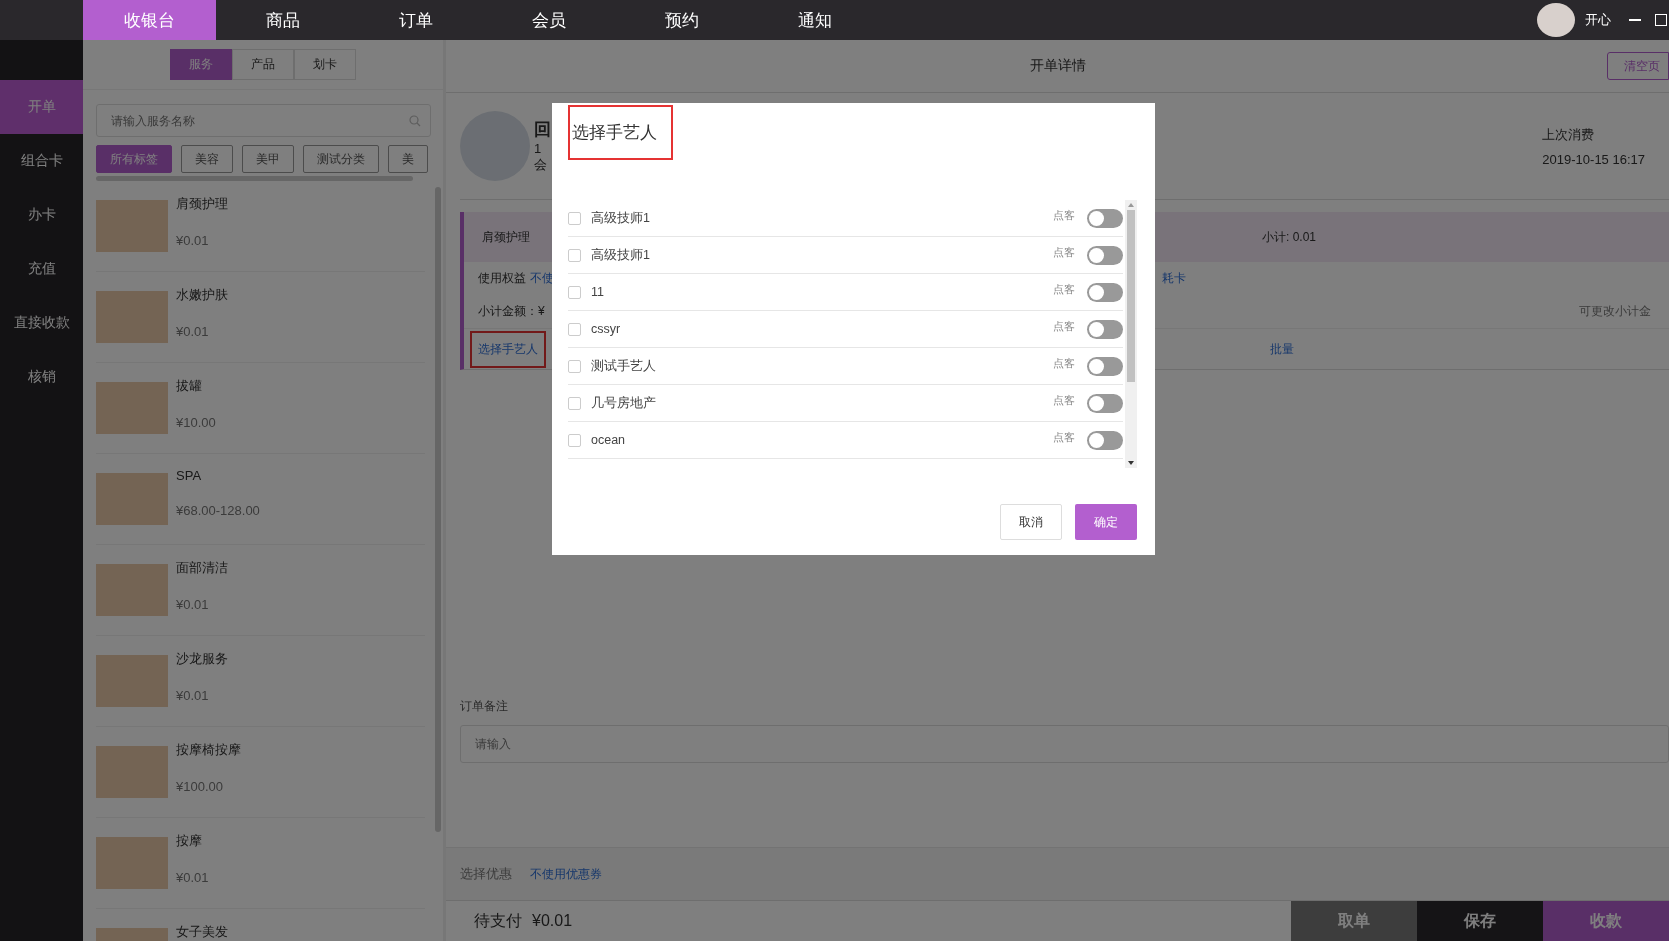  What do you see at coordinates (1615, 311) in the screenshot?
I see `amount-hint: 可更改小计金` at bounding box center [1615, 311].